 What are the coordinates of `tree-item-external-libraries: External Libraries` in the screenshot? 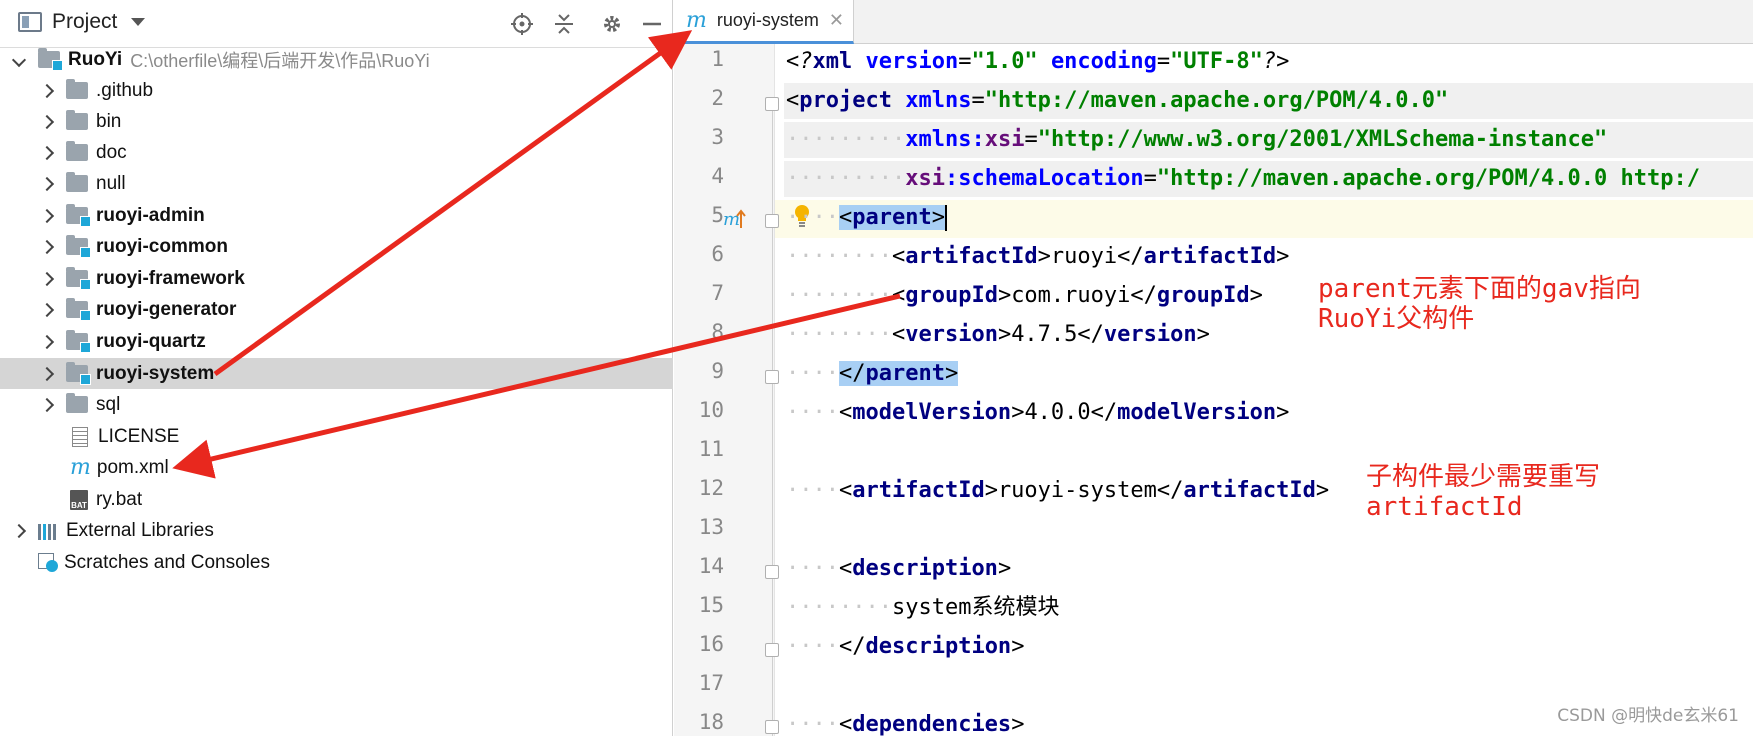 It's located at (336, 530).